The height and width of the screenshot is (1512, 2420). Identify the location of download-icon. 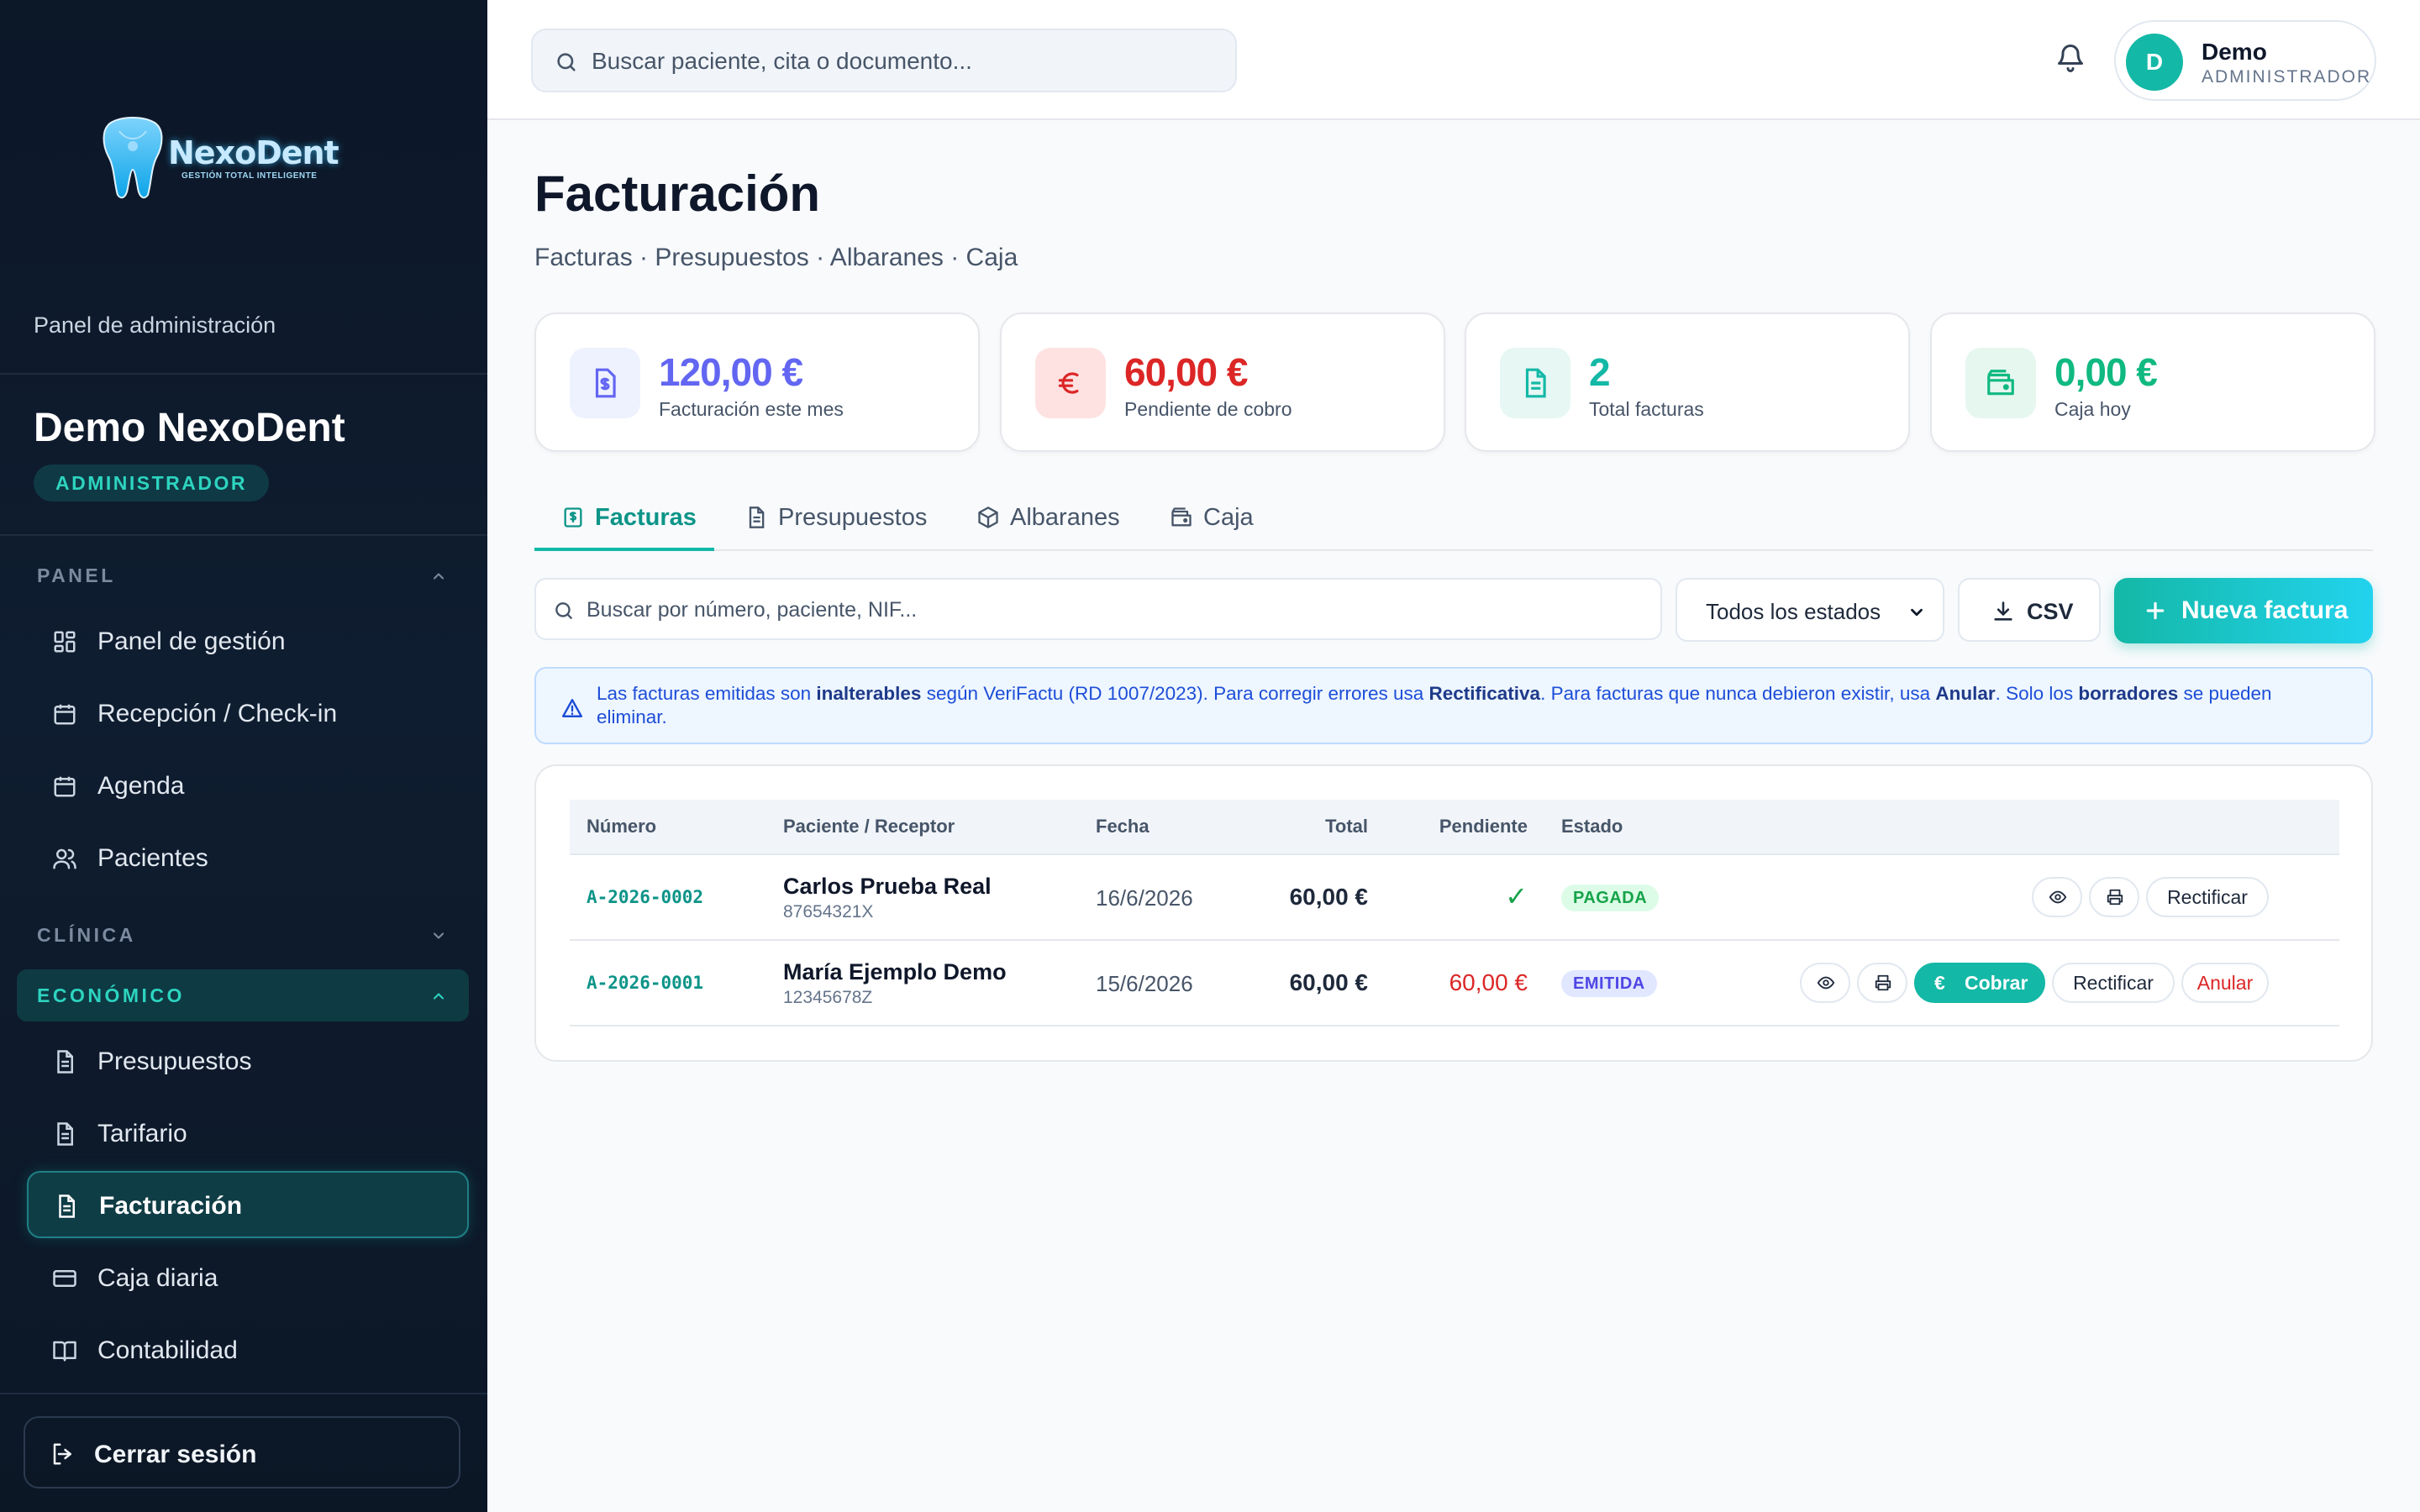
(2003, 611).